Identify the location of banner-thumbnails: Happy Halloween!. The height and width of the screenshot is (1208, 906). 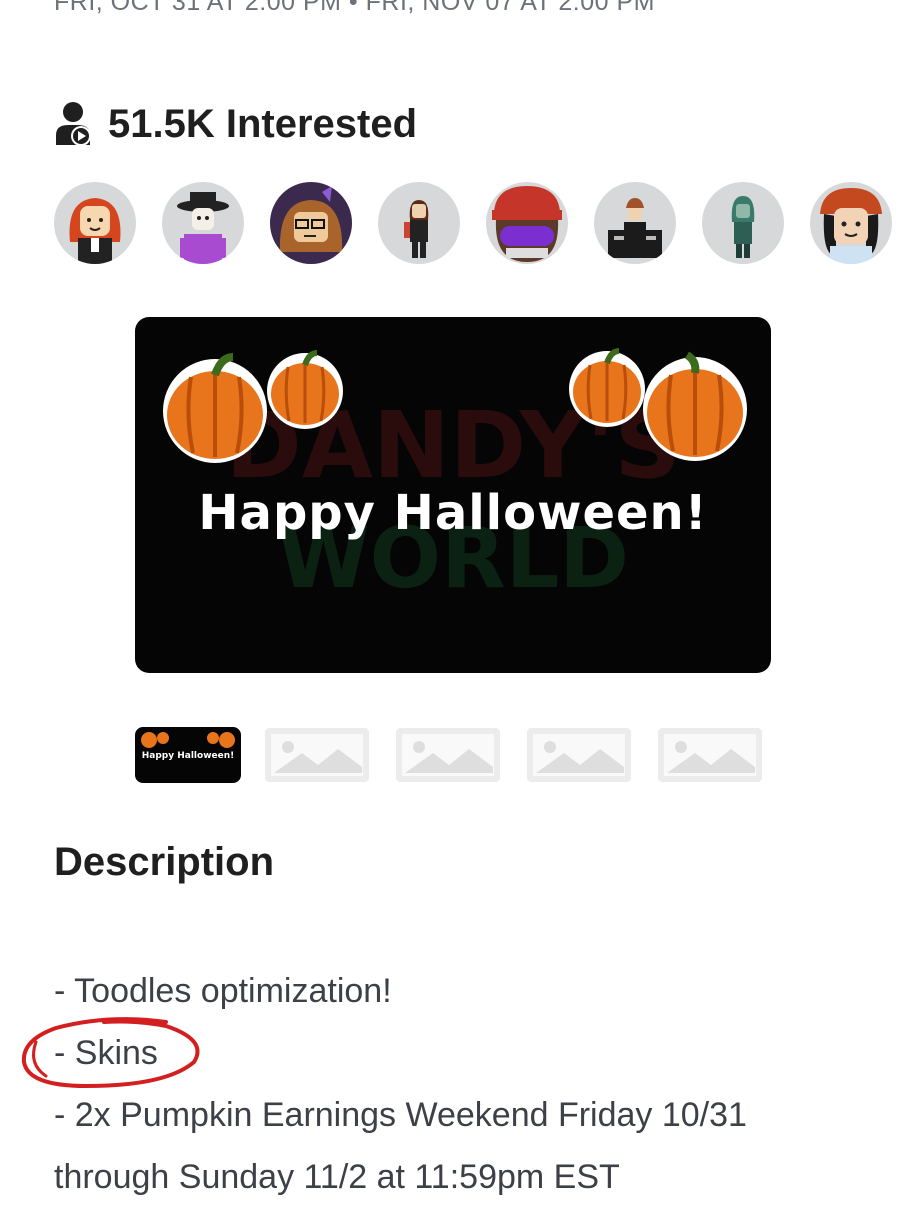
(455, 756).